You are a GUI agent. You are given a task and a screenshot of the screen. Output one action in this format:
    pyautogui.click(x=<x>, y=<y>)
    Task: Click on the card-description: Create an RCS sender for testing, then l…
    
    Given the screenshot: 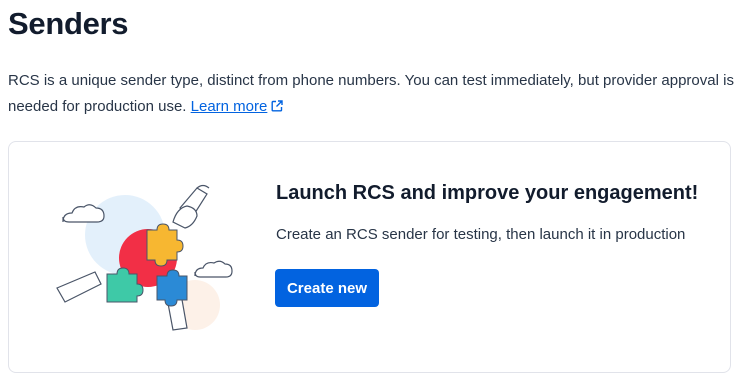 What is the action you would take?
    pyautogui.click(x=481, y=234)
    